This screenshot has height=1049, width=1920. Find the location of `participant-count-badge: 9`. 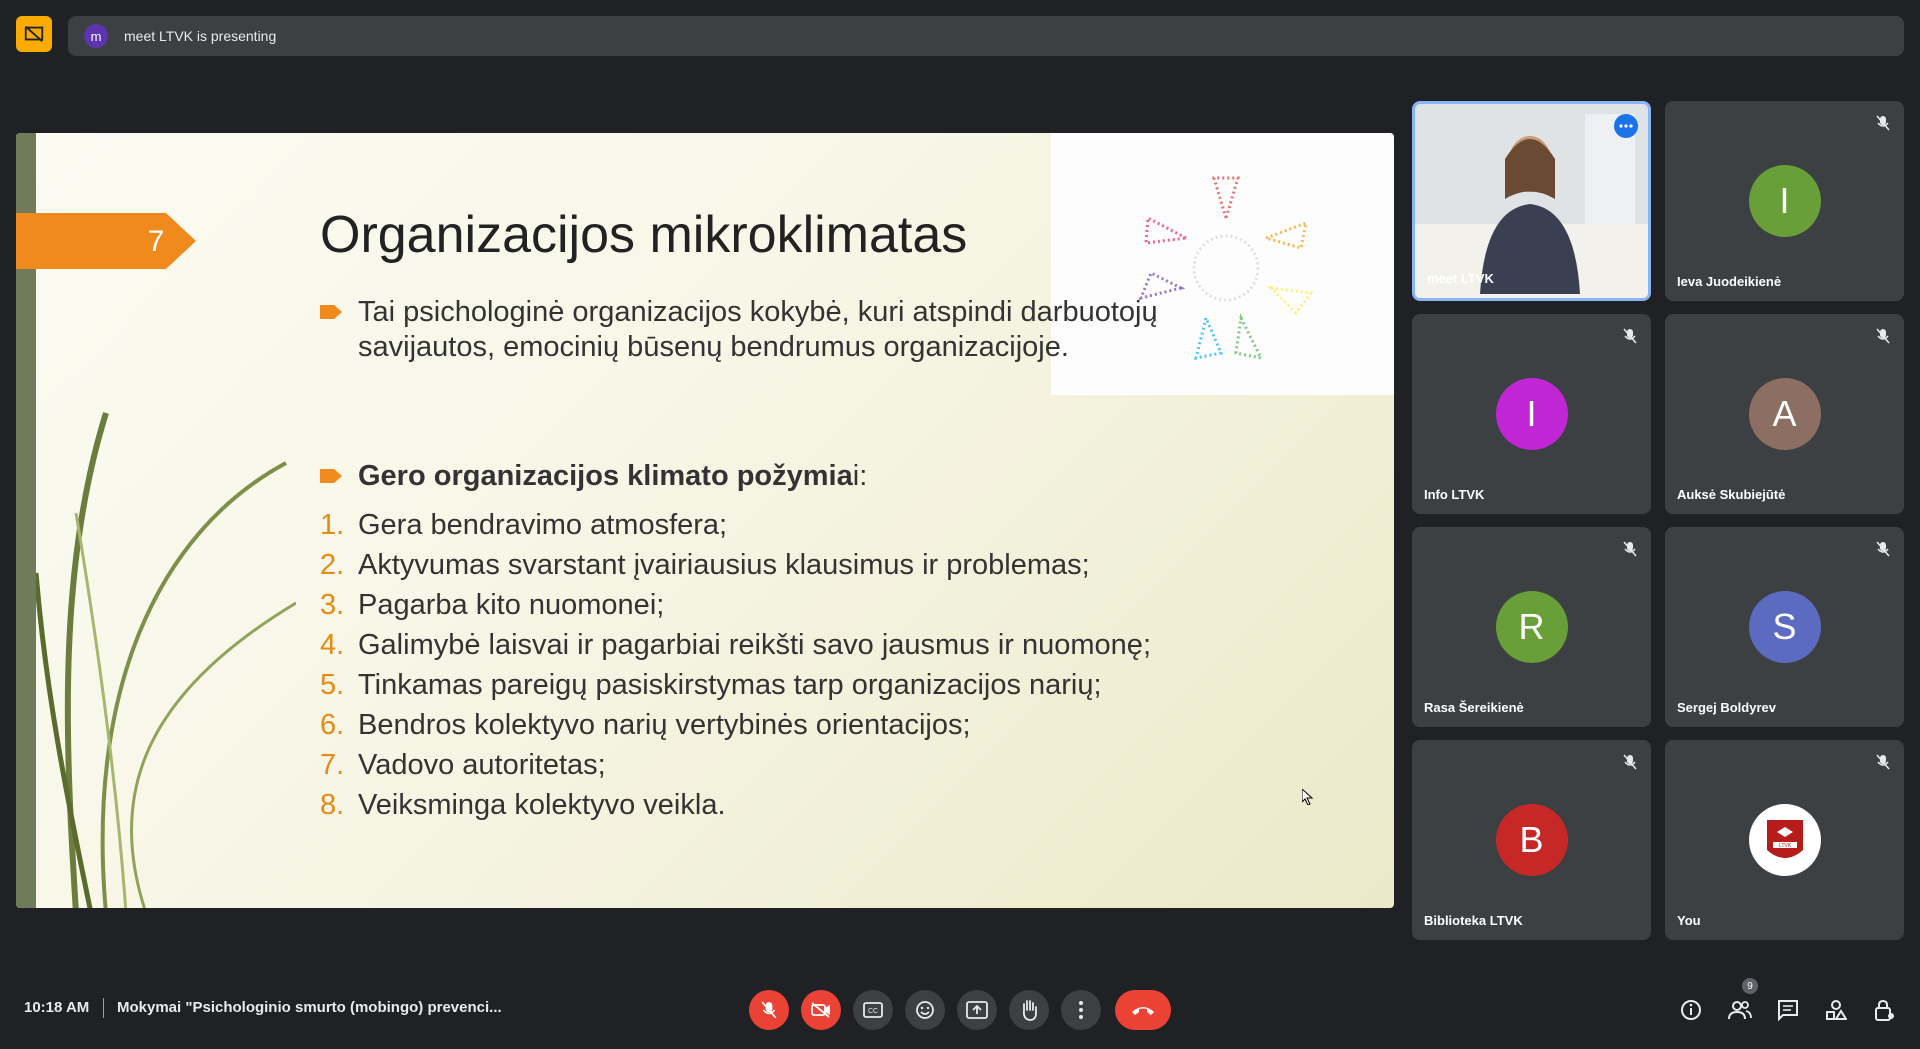

participant-count-badge: 9 is located at coordinates (1750, 986).